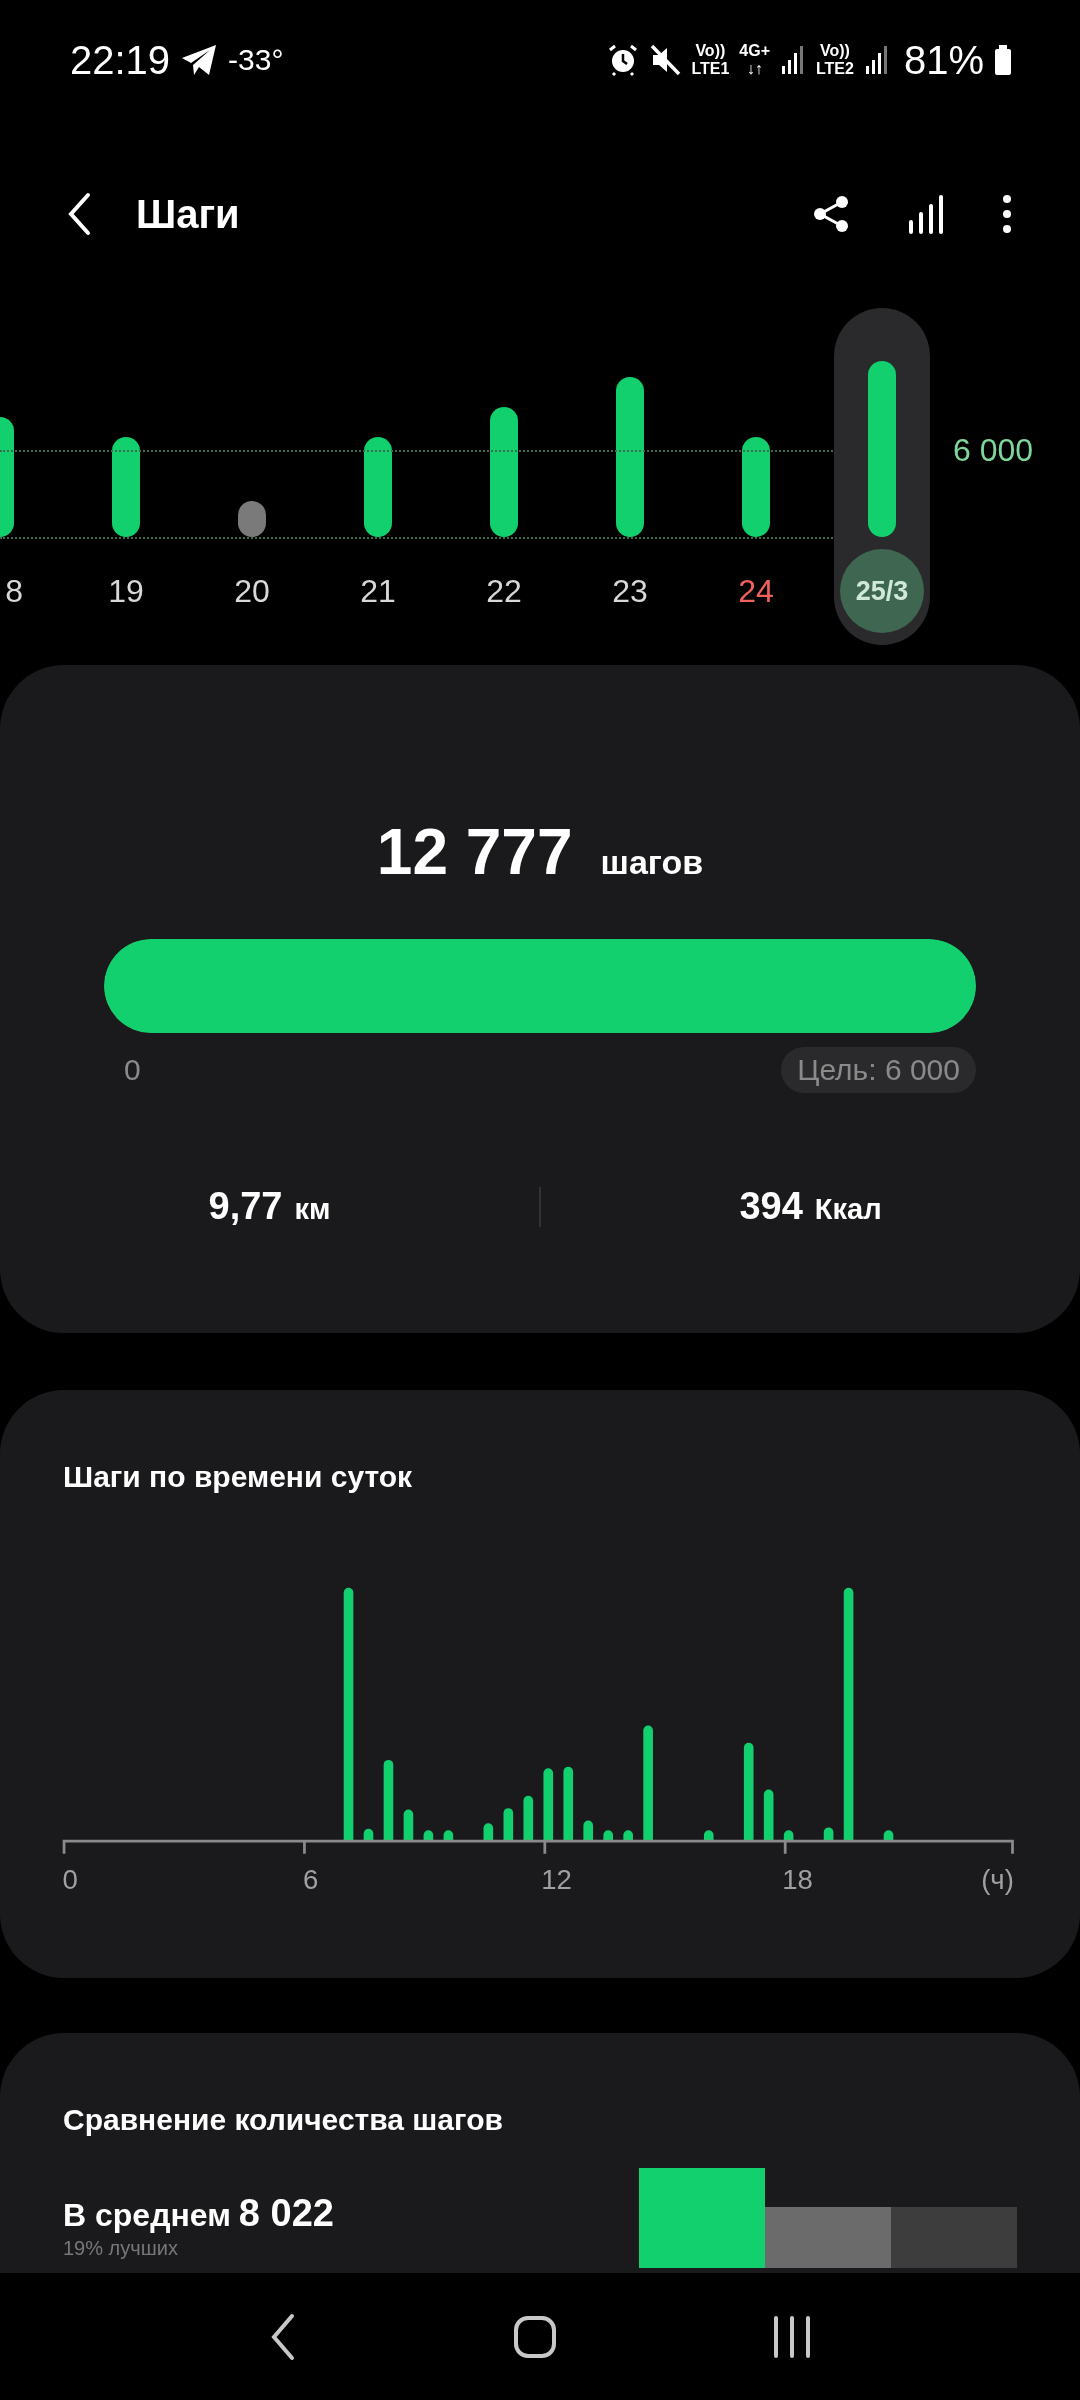 This screenshot has width=1080, height=2400. I want to click on card-title: Шаги по времени суток, so click(238, 1477).